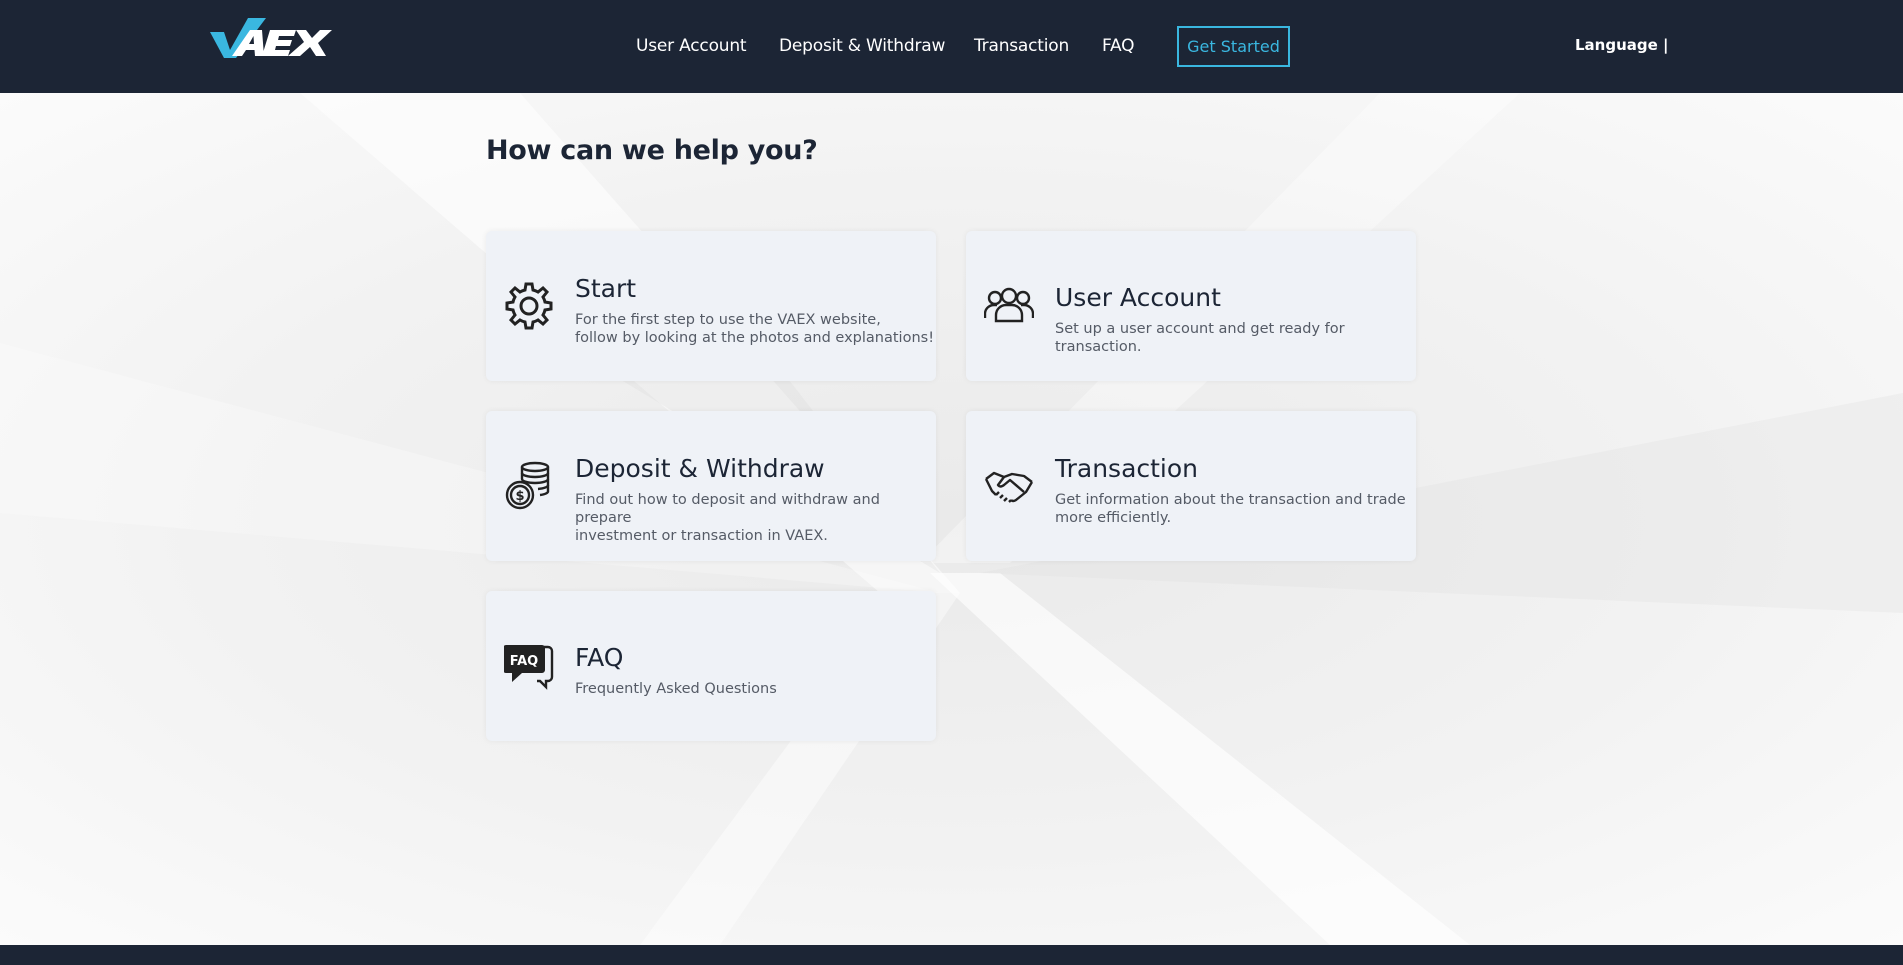  What do you see at coordinates (1138, 297) in the screenshot?
I see `card-title: User Account` at bounding box center [1138, 297].